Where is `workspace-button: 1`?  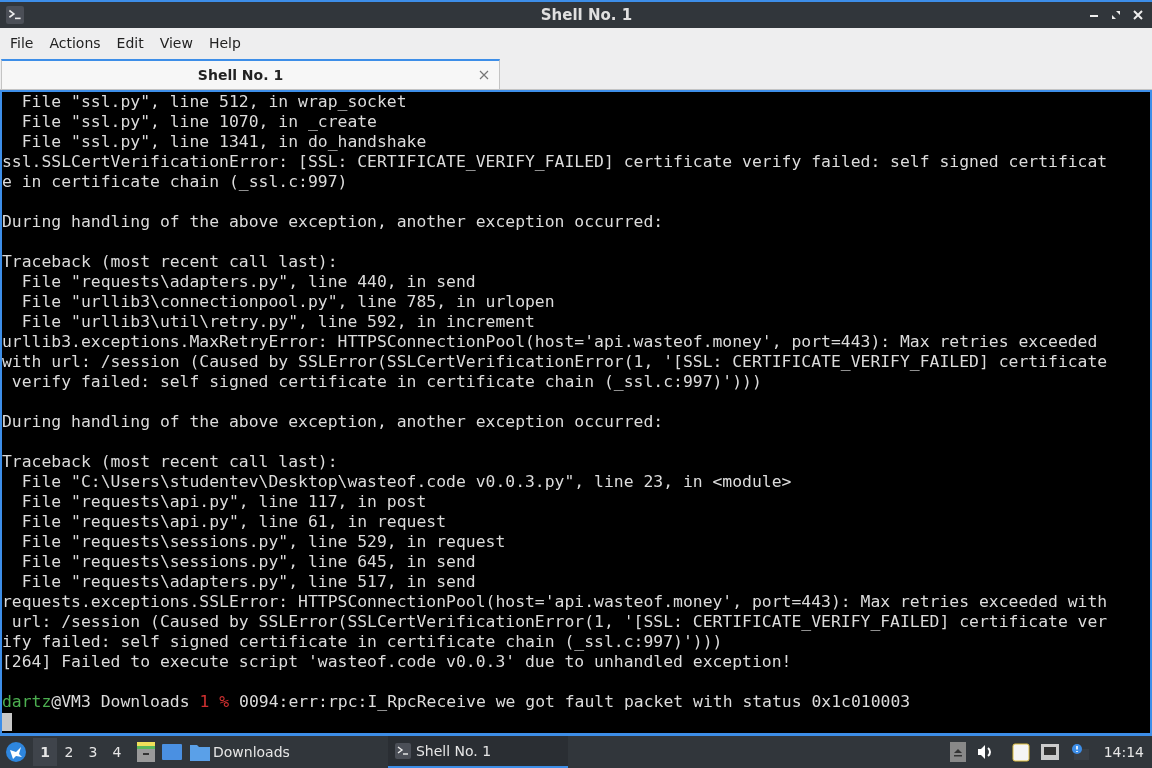
workspace-button: 1 is located at coordinates (45, 752).